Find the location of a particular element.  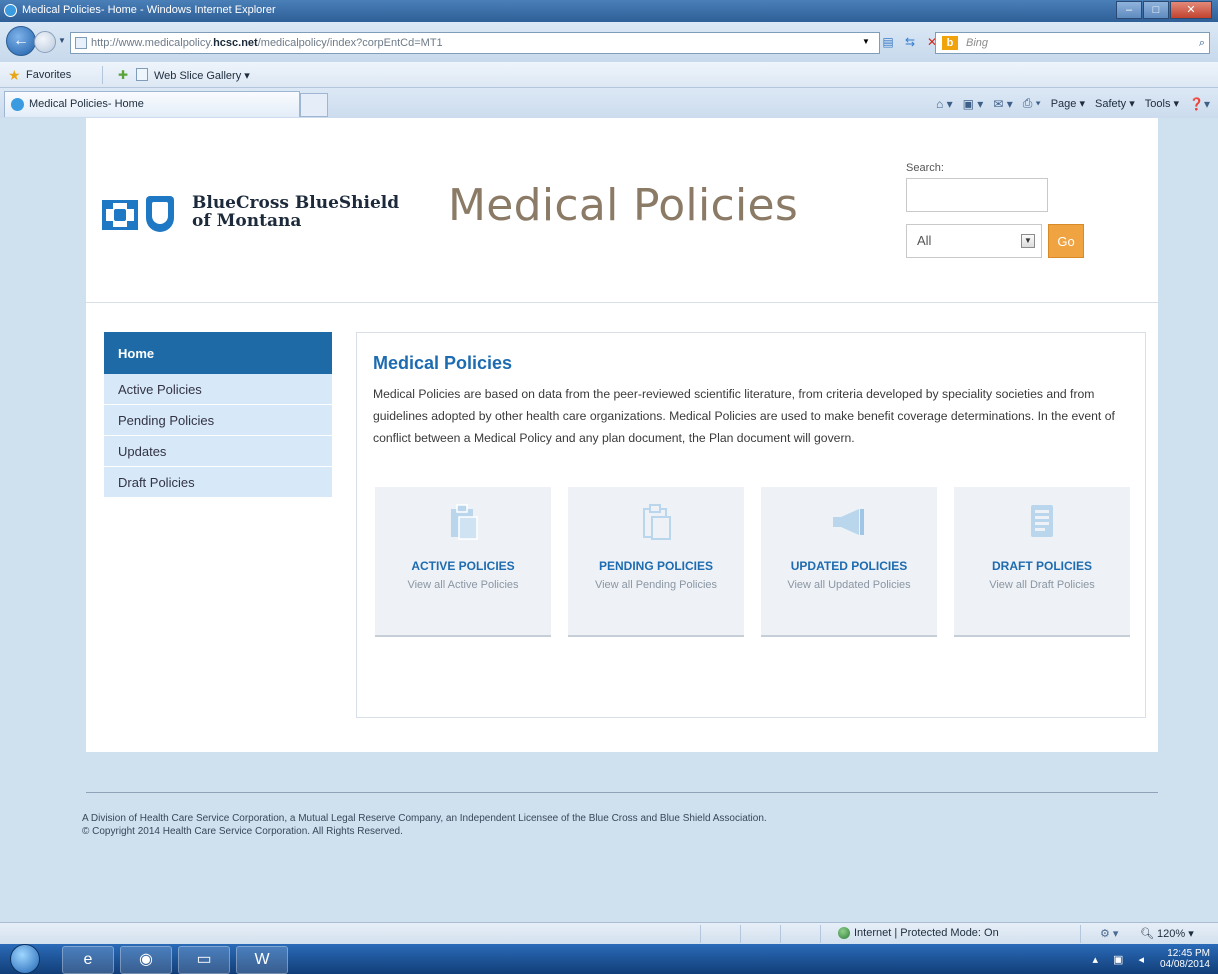

address-dropdown-icon: ▼ is located at coordinates (866, 42).